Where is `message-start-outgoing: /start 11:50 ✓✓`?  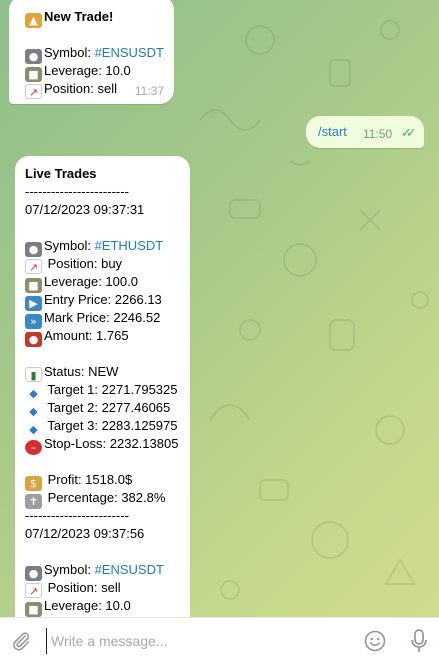
message-start-outgoing: /start 11:50 ✓✓ is located at coordinates (365, 132).